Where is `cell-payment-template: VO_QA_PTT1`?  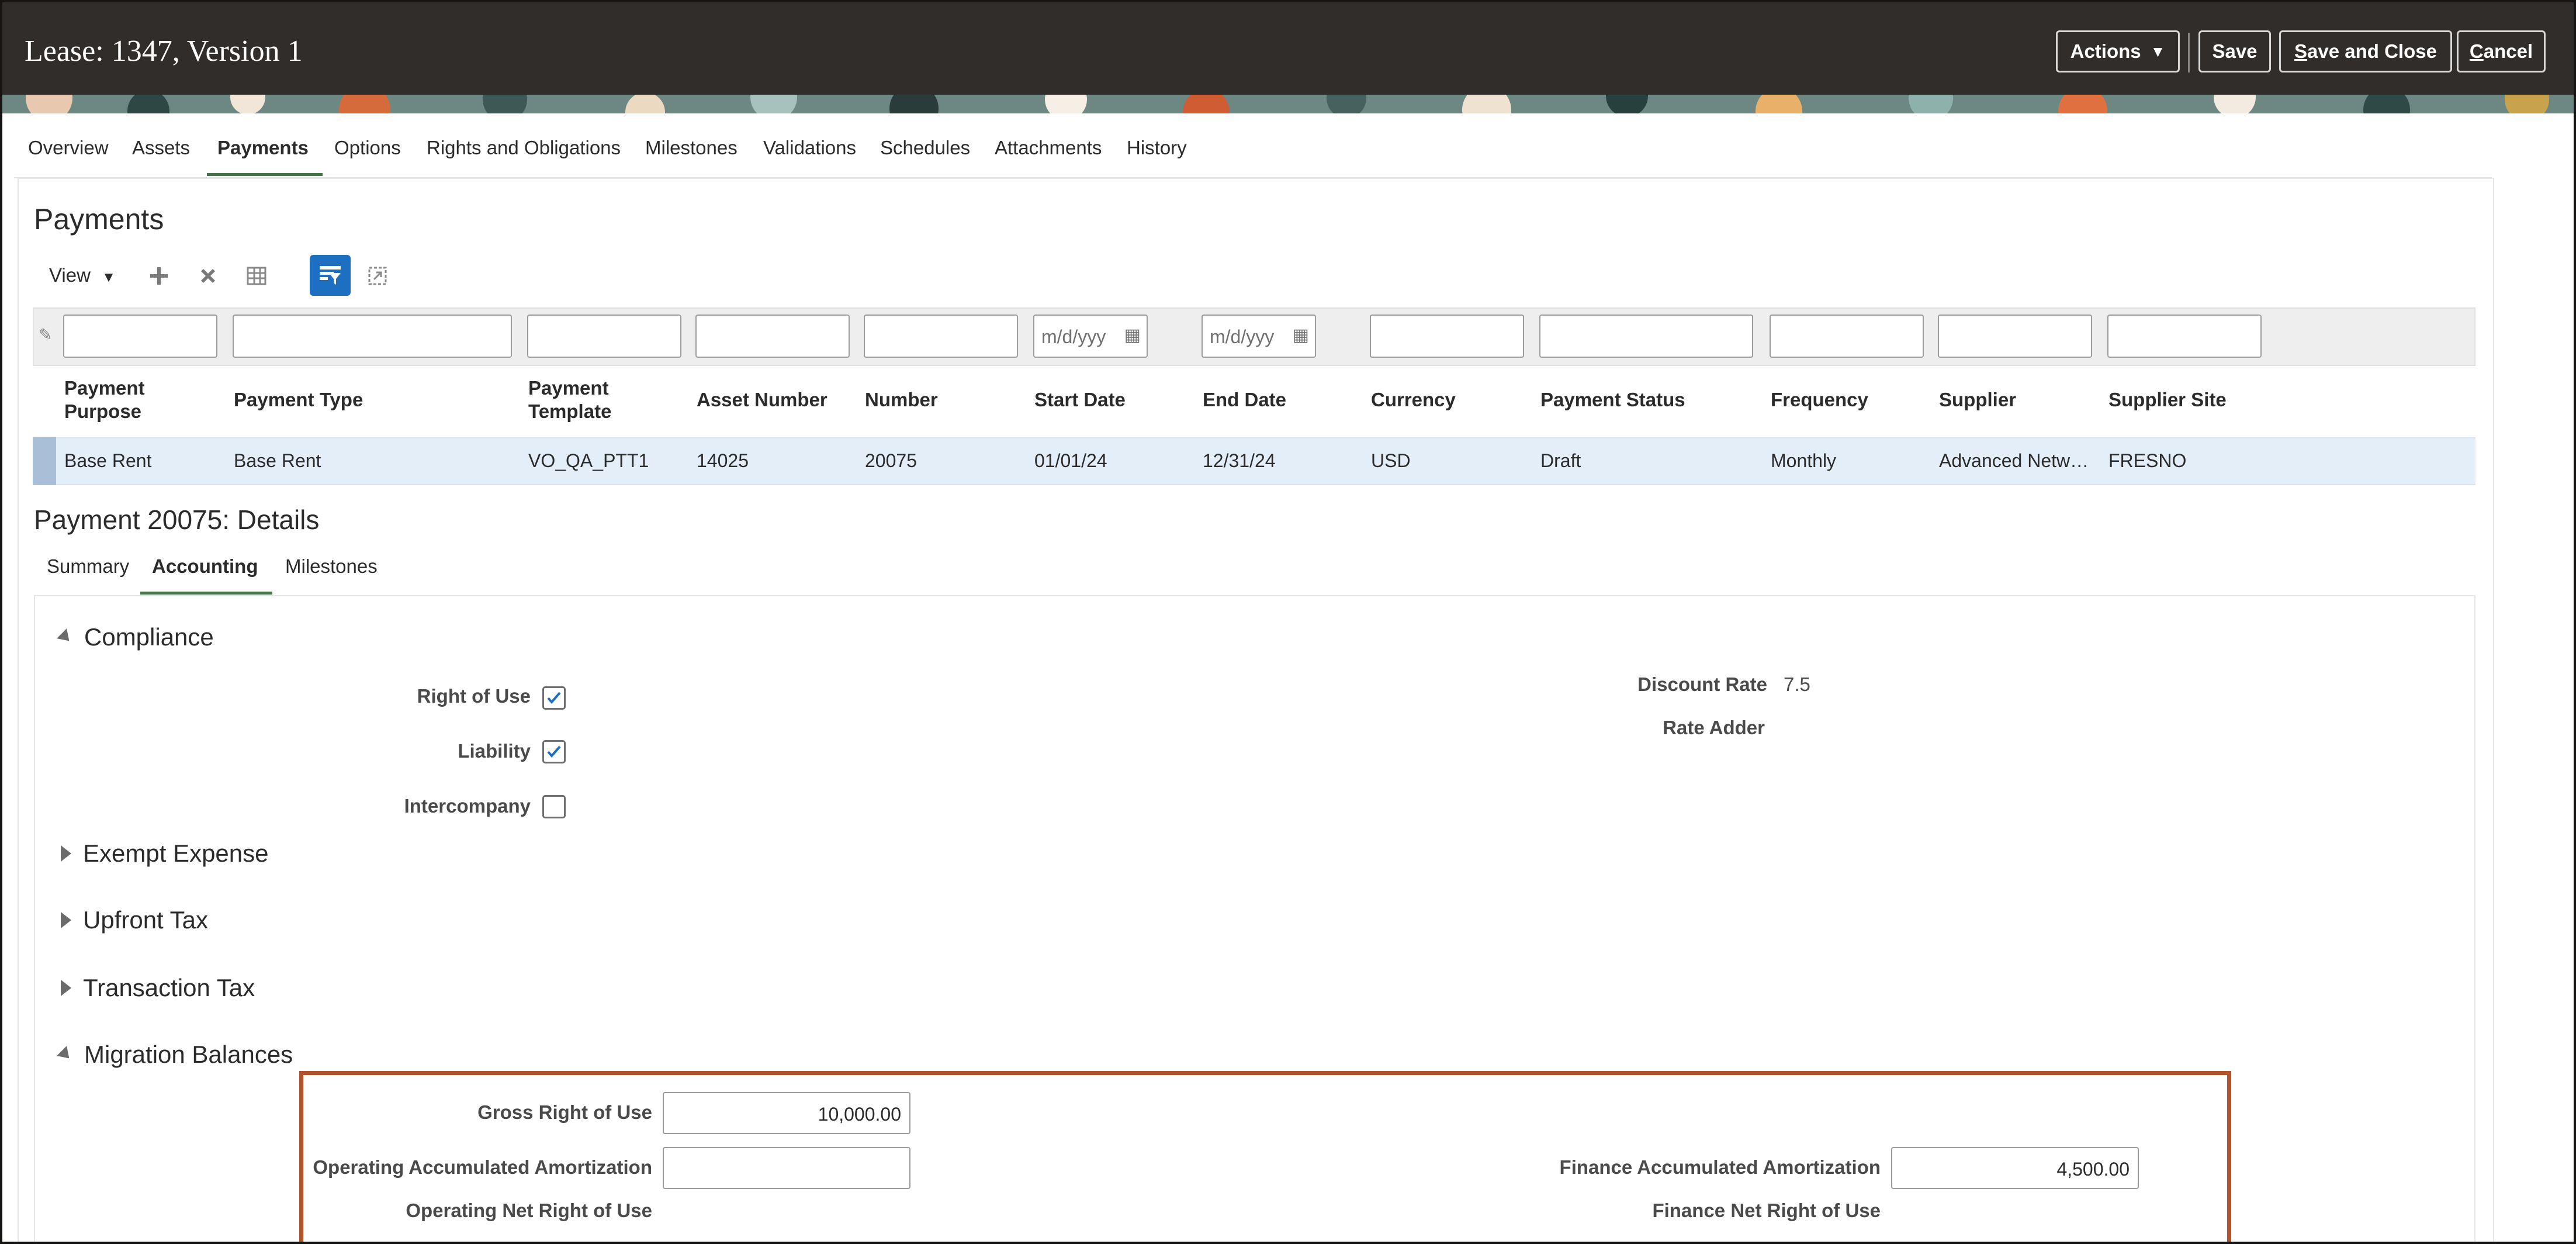
cell-payment-template: VO_QA_PTT1 is located at coordinates (588, 460).